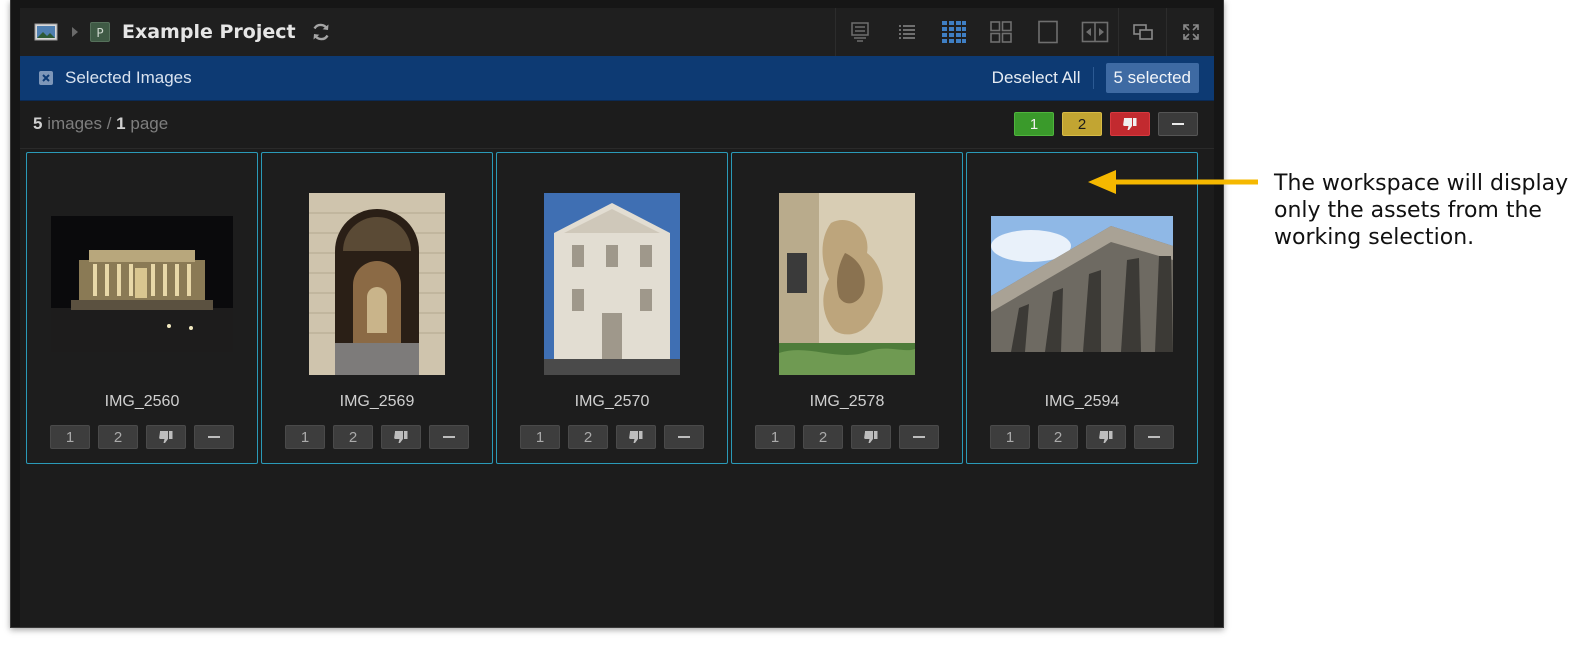  Describe the element at coordinates (1036, 78) in the screenshot. I see `deselect-all-button: Deselect All` at that location.